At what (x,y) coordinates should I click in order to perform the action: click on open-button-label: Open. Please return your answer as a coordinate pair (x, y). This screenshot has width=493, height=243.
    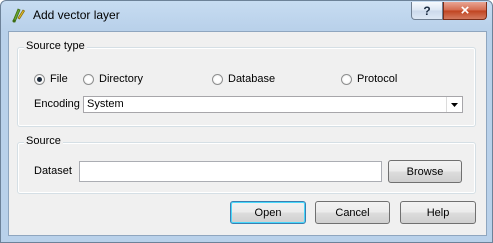
    Looking at the image, I should click on (268, 212).